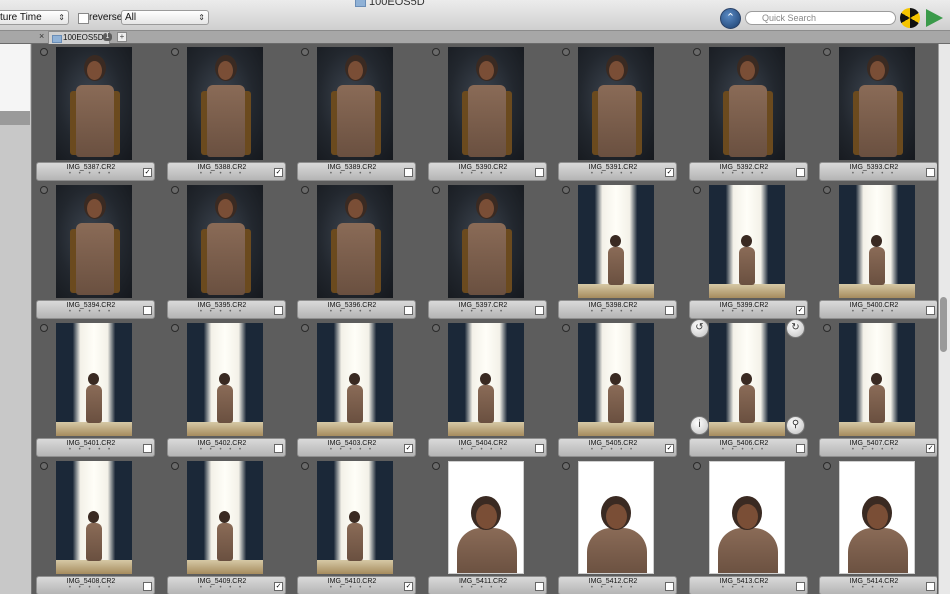  Describe the element at coordinates (361, 526) in the screenshot. I see `thumbnail-cell: IMG_5410.CR2 • • • • • ✓` at that location.